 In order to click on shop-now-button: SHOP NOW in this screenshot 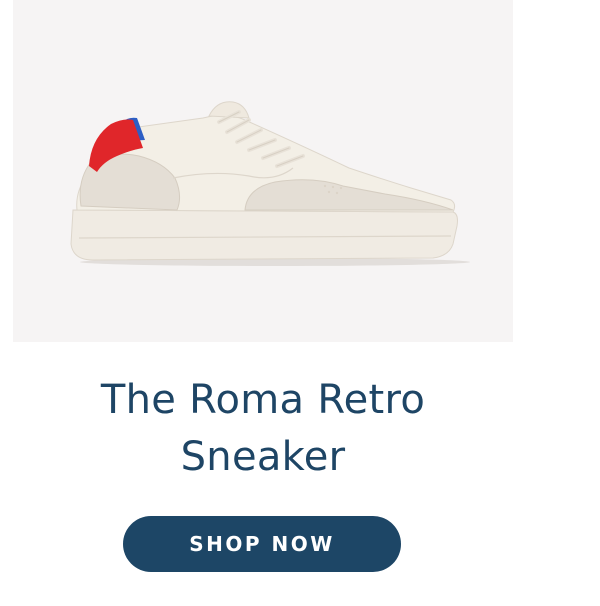, I will do `click(262, 544)`.